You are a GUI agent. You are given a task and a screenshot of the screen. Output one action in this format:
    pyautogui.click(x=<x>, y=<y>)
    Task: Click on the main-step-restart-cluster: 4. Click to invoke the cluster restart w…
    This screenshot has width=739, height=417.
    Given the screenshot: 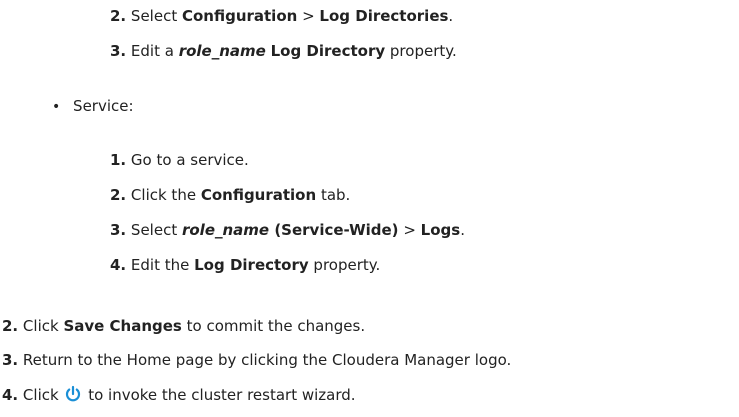 What is the action you would take?
    pyautogui.click(x=179, y=395)
    